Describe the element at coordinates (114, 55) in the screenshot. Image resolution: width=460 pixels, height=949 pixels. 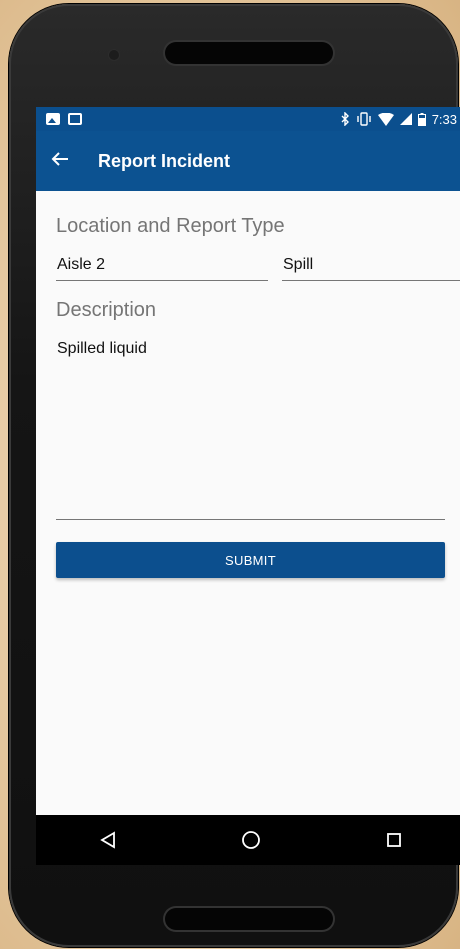
I see `front-camera` at that location.